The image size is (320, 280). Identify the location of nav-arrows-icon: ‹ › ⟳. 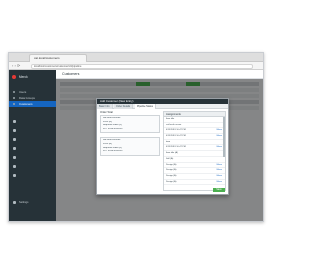
(16, 66).